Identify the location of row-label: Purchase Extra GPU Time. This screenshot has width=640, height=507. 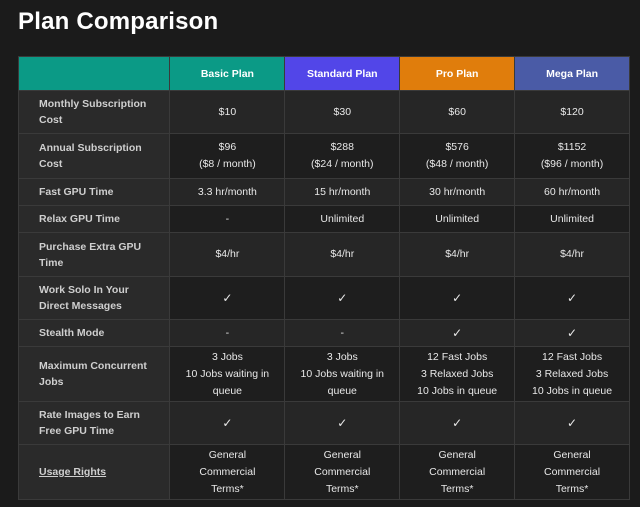
(94, 254).